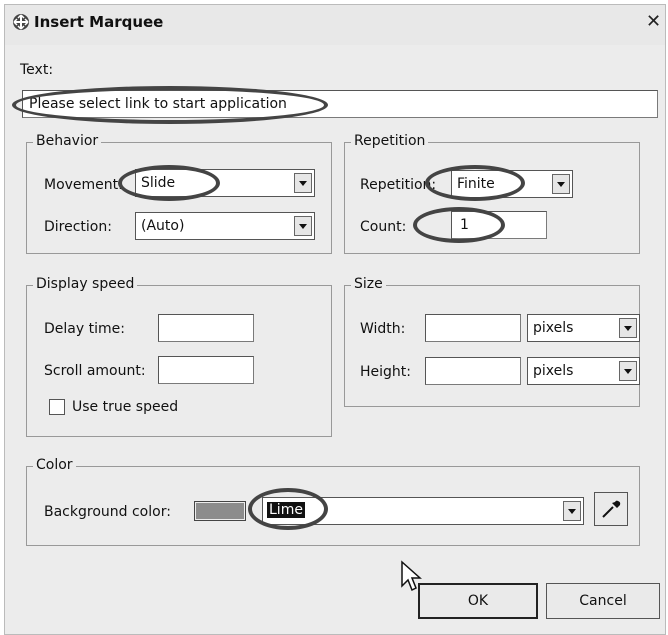 Image resolution: width=668 pixels, height=635 pixels. What do you see at coordinates (83, 185) in the screenshot?
I see `movement-label: Movement:` at bounding box center [83, 185].